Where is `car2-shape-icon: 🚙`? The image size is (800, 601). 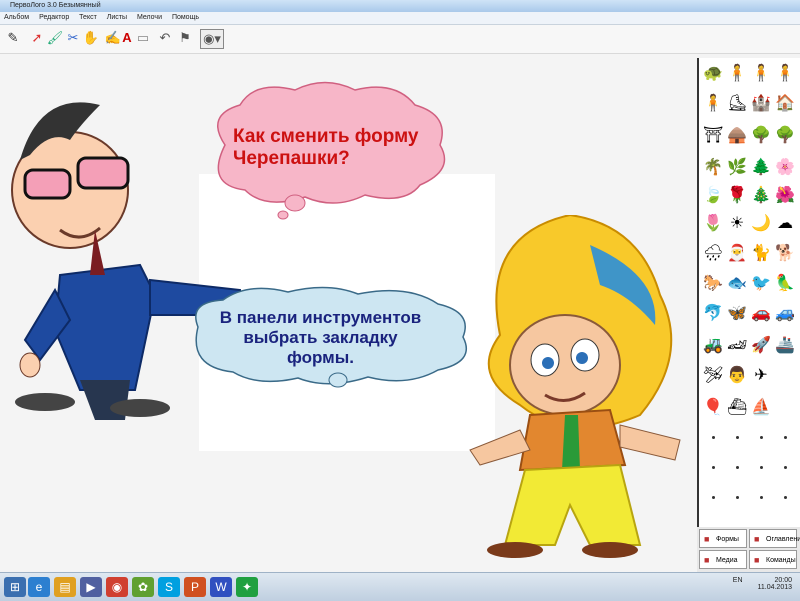 car2-shape-icon: 🚙 is located at coordinates (785, 314).